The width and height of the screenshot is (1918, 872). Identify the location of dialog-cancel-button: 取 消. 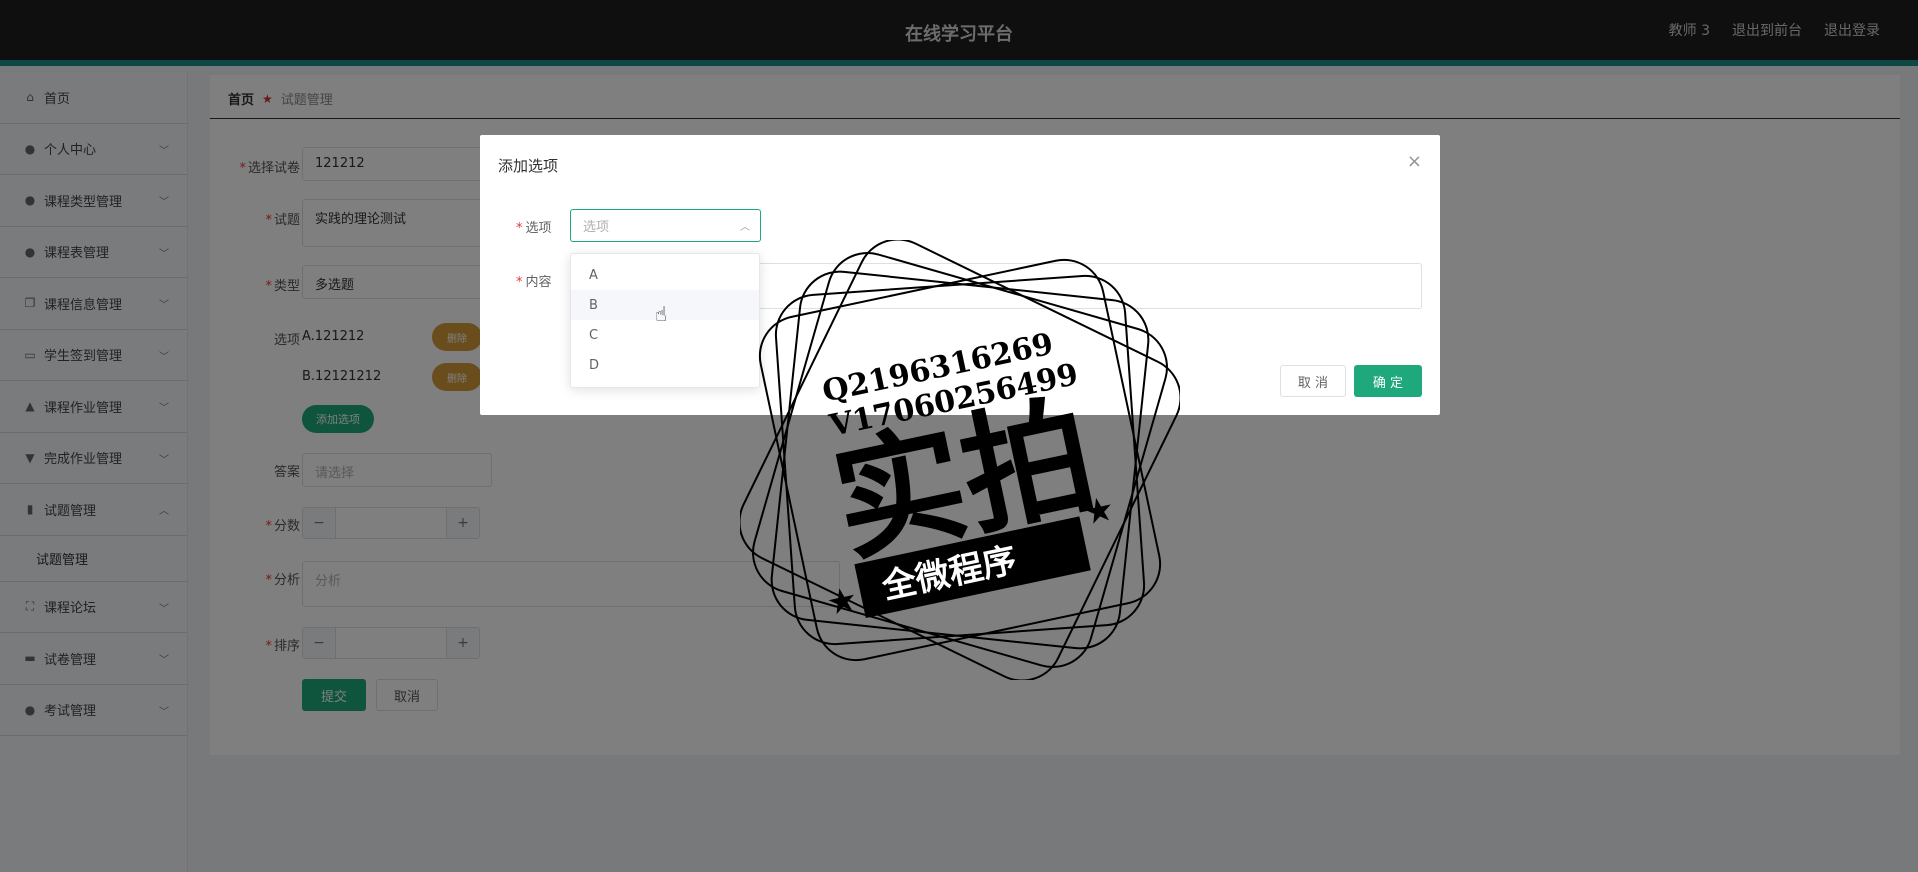
(1313, 381).